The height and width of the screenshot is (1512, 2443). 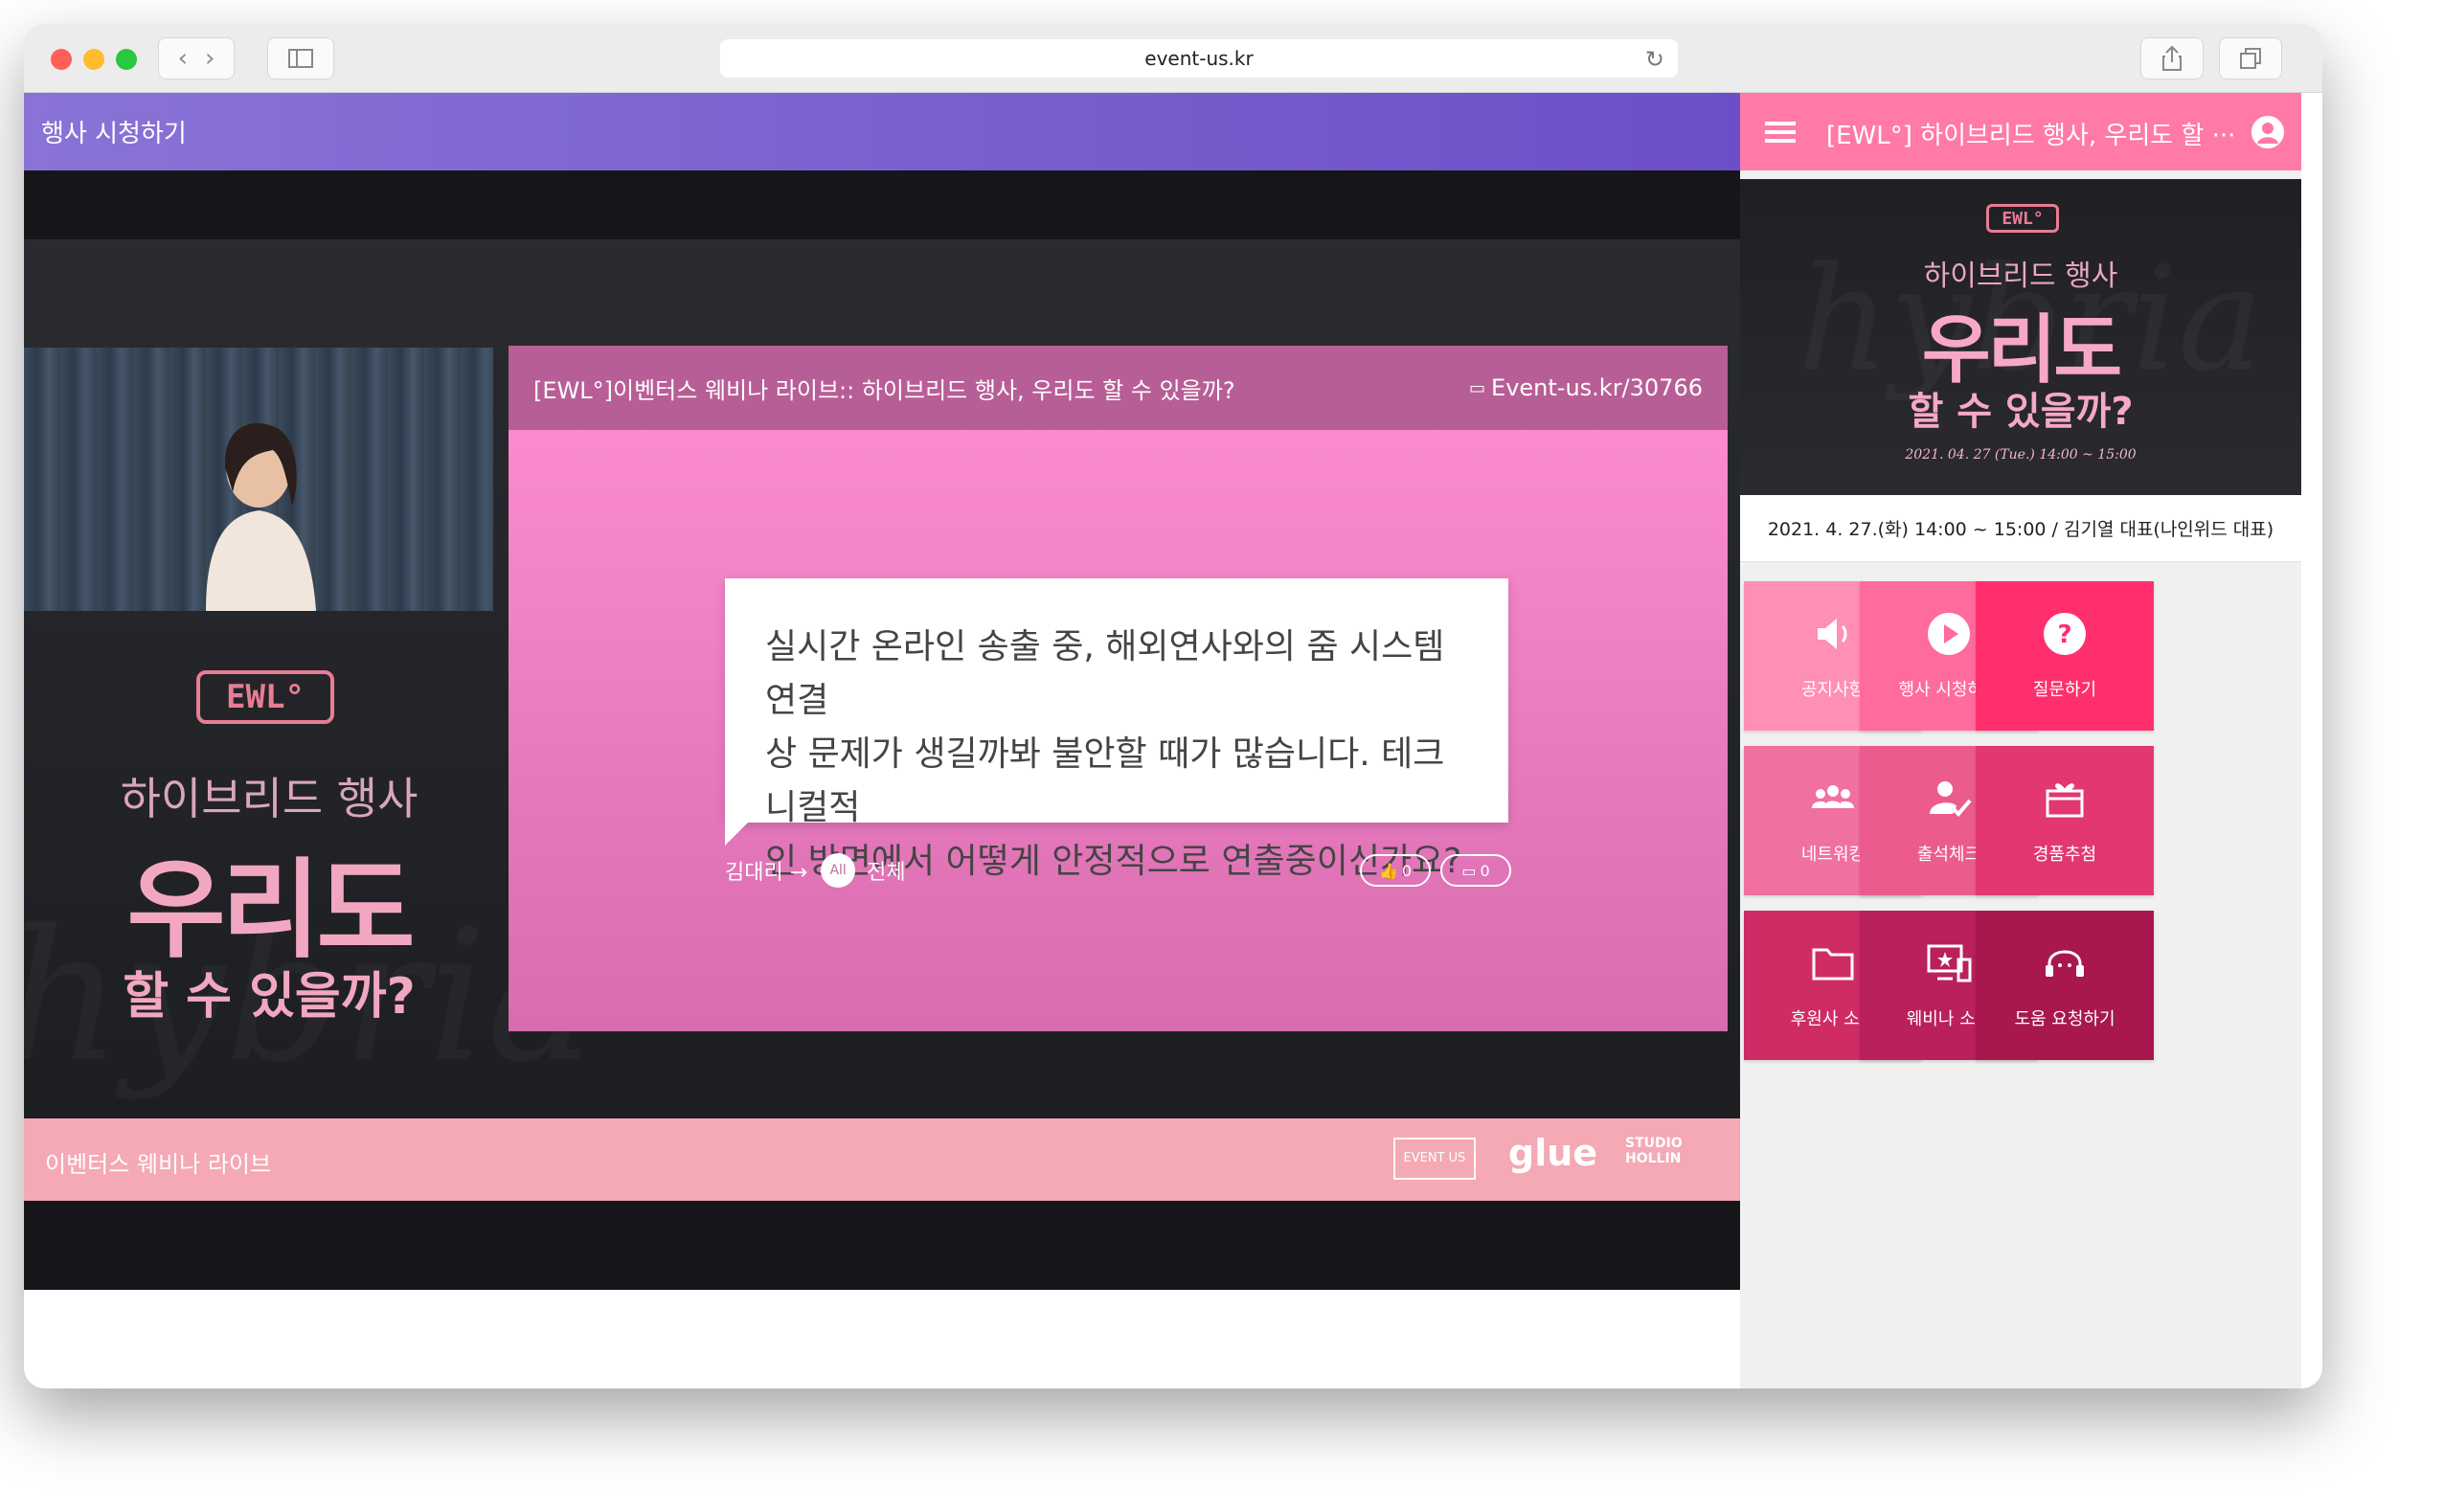 What do you see at coordinates (766, 873) in the screenshot?
I see `asker-name: 김대리 →` at bounding box center [766, 873].